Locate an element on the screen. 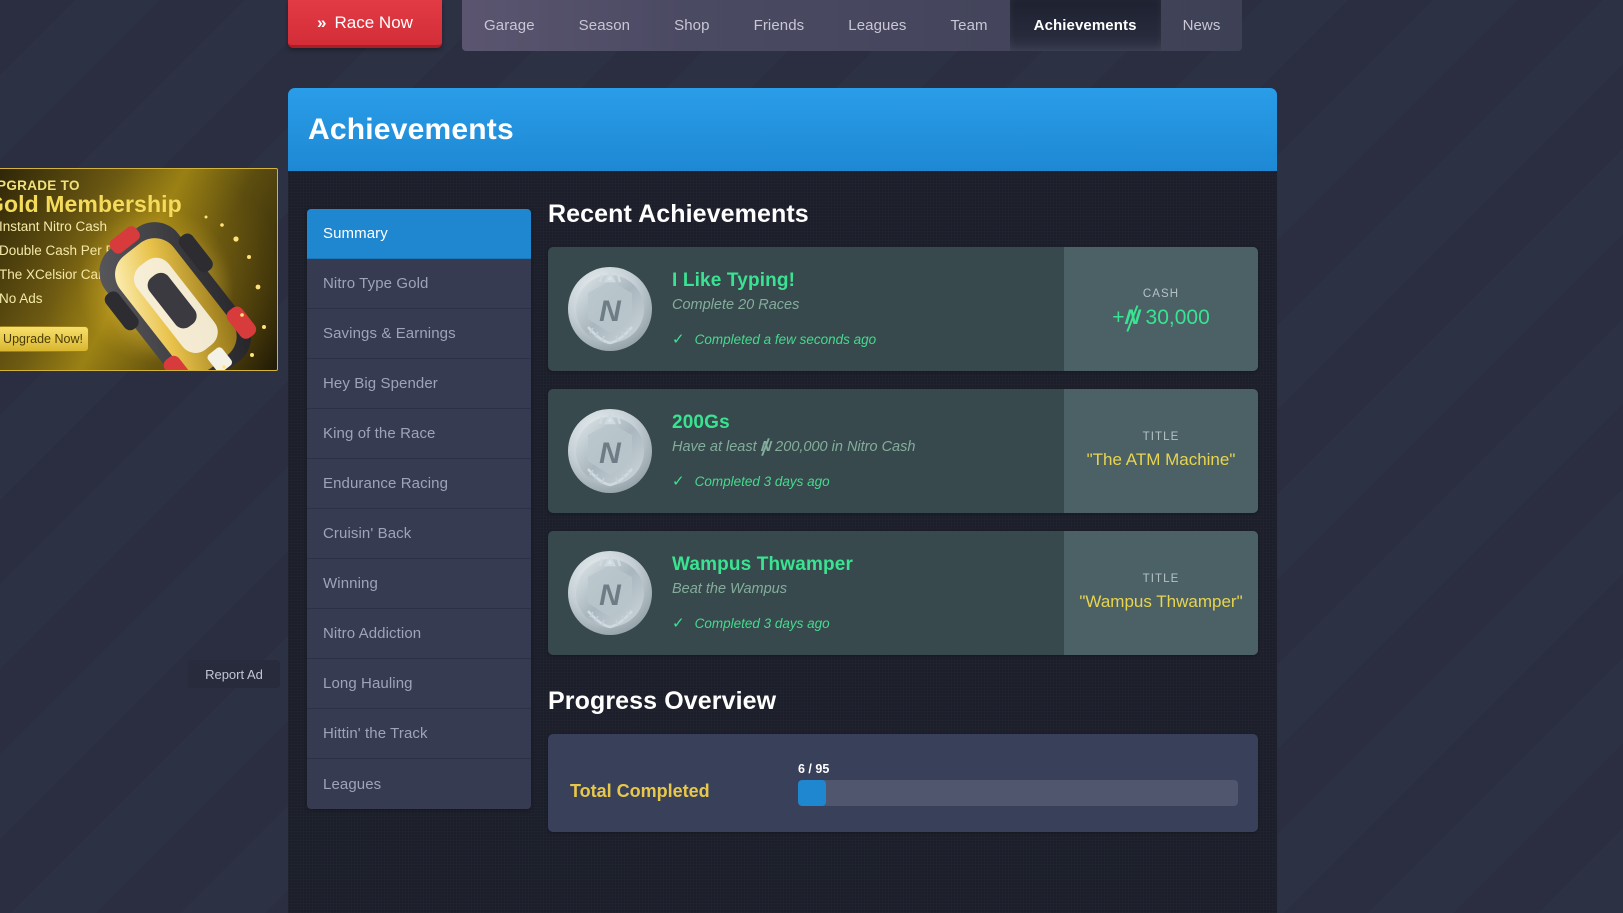 The image size is (1623, 913). achievement-status-label: Completed a few seconds ago is located at coordinates (785, 339).